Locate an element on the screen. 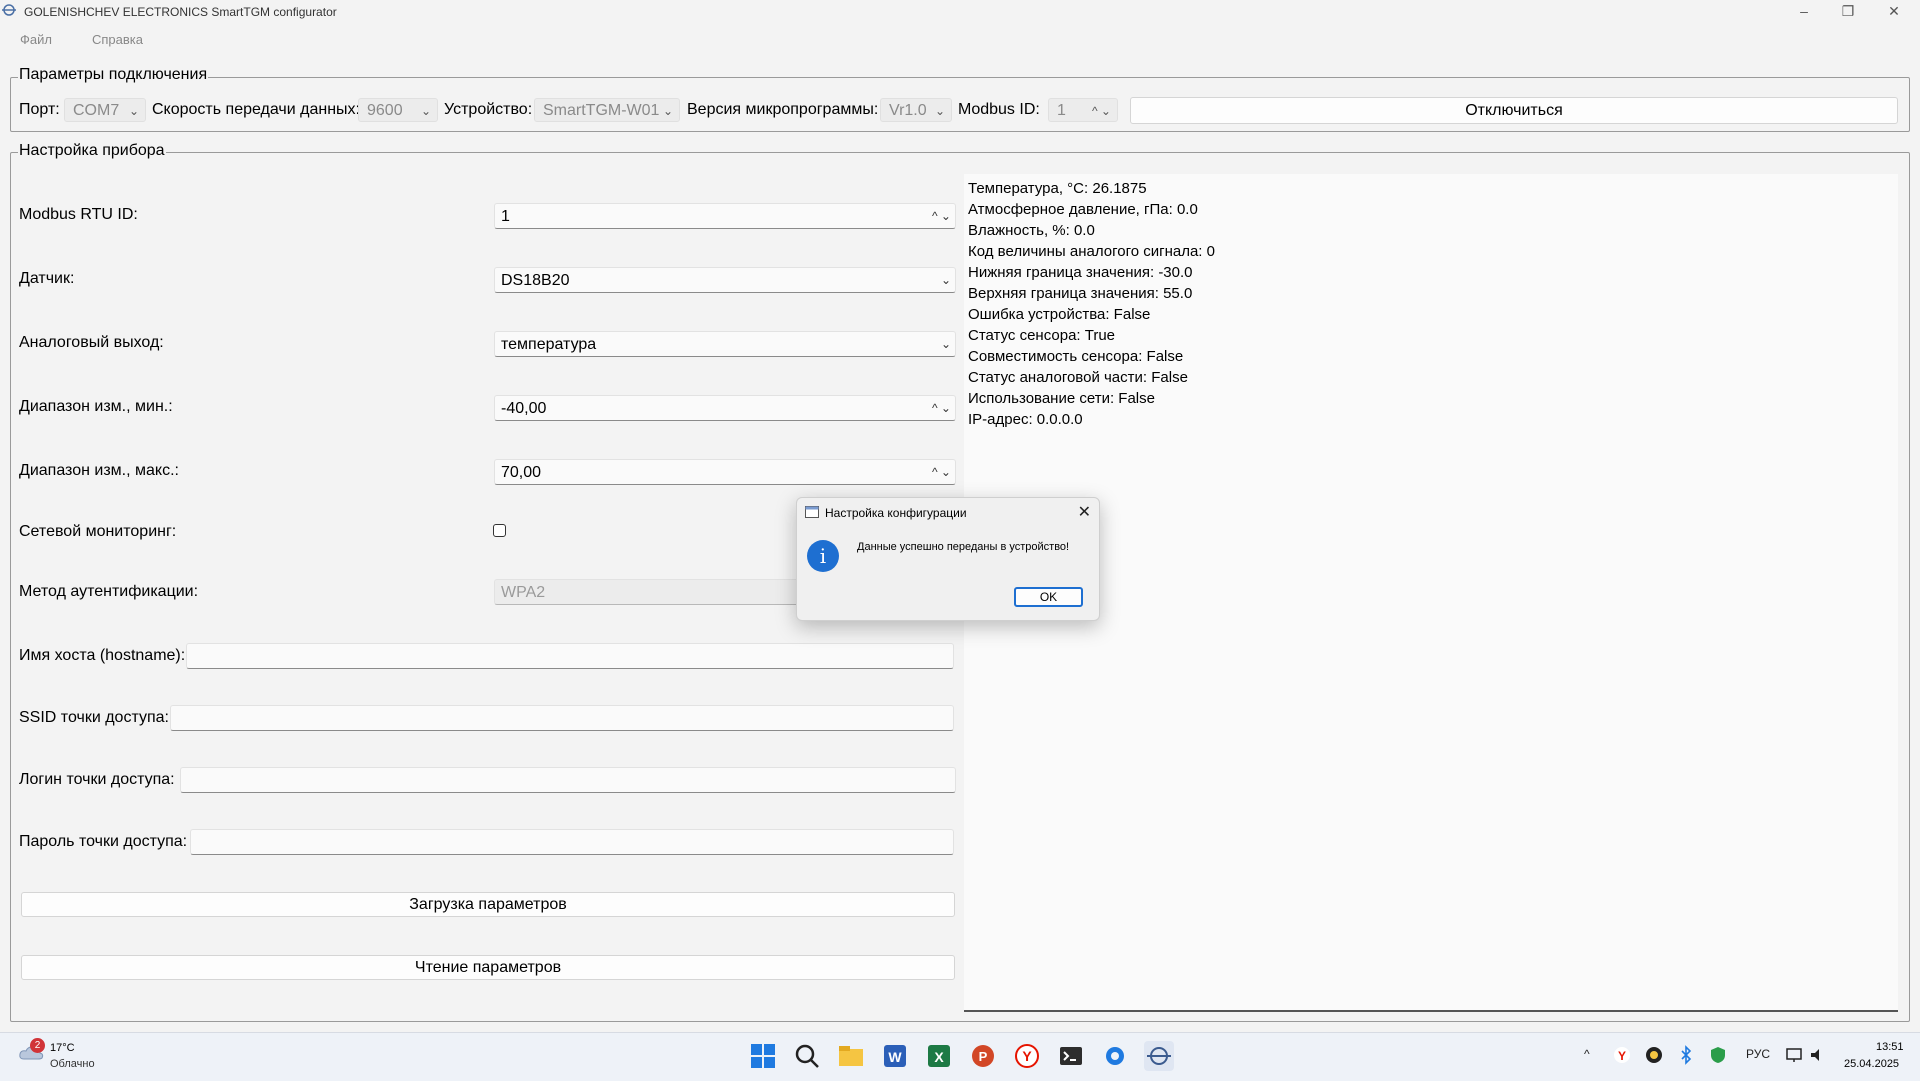  info-line: Нижняя граница значения: -30.0 is located at coordinates (1080, 272).